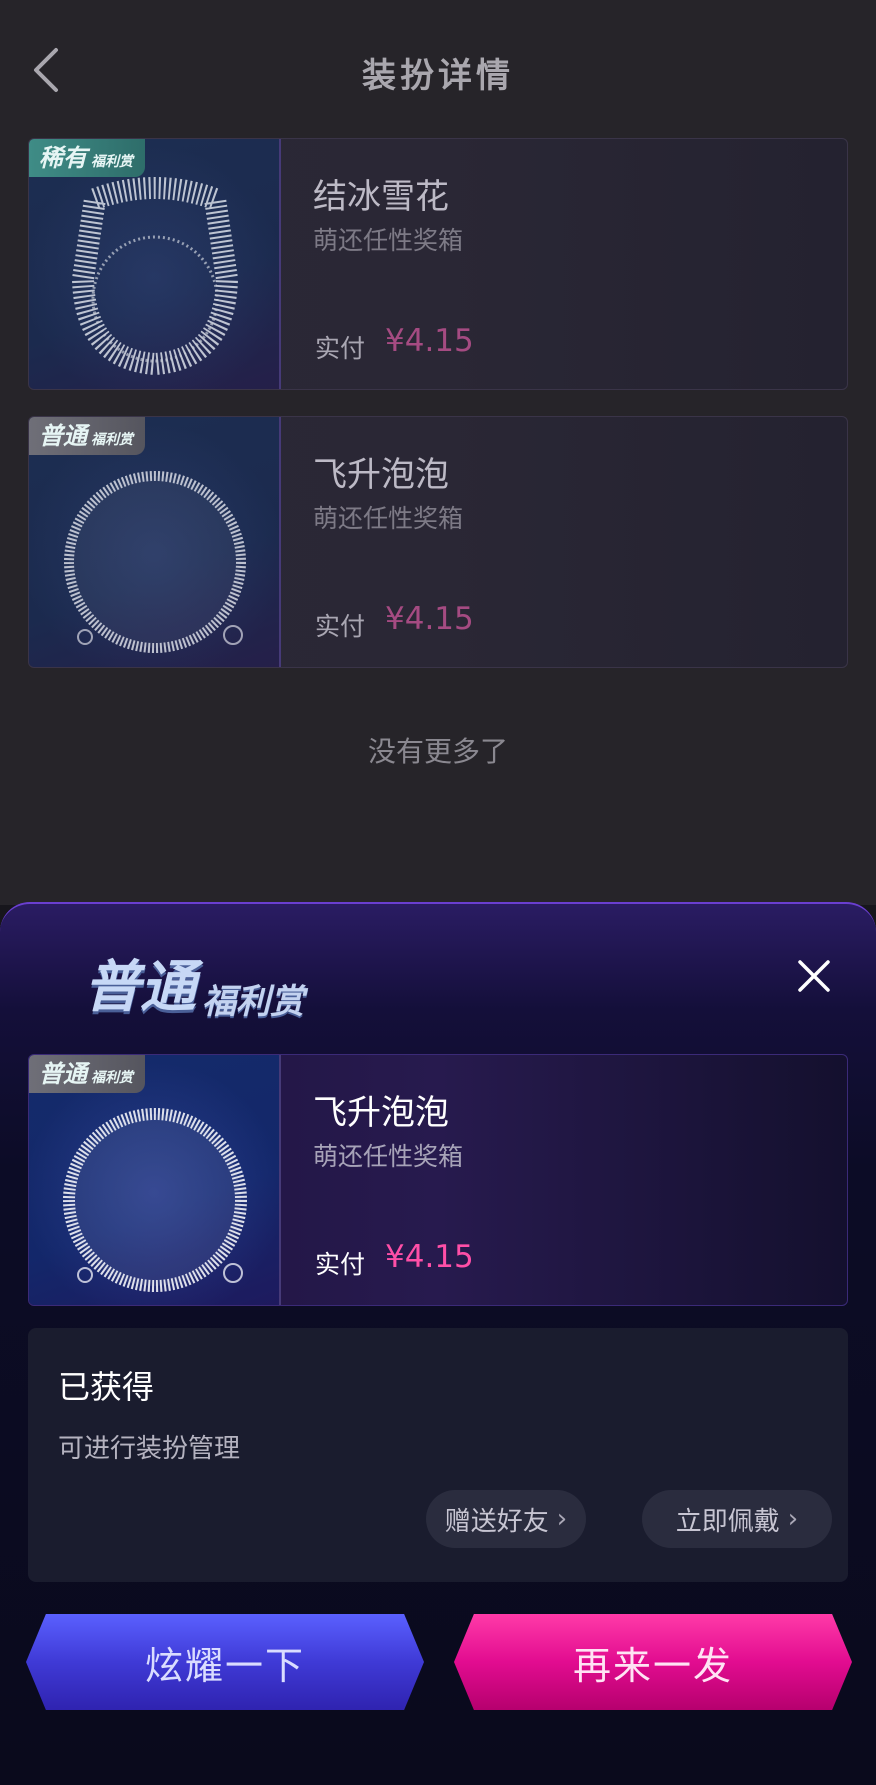 This screenshot has height=1785, width=876. I want to click on gift-friend-button: 赠送好友 ›, so click(506, 1519).